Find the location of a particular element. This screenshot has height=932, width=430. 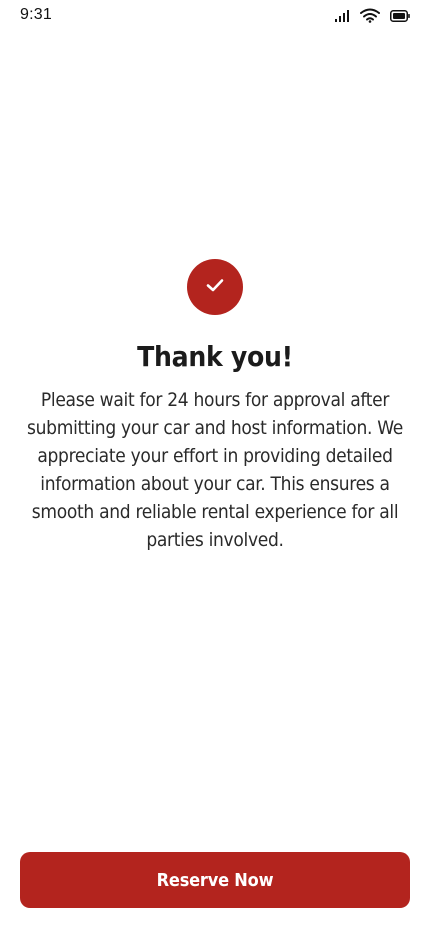

check-icon is located at coordinates (215, 287).